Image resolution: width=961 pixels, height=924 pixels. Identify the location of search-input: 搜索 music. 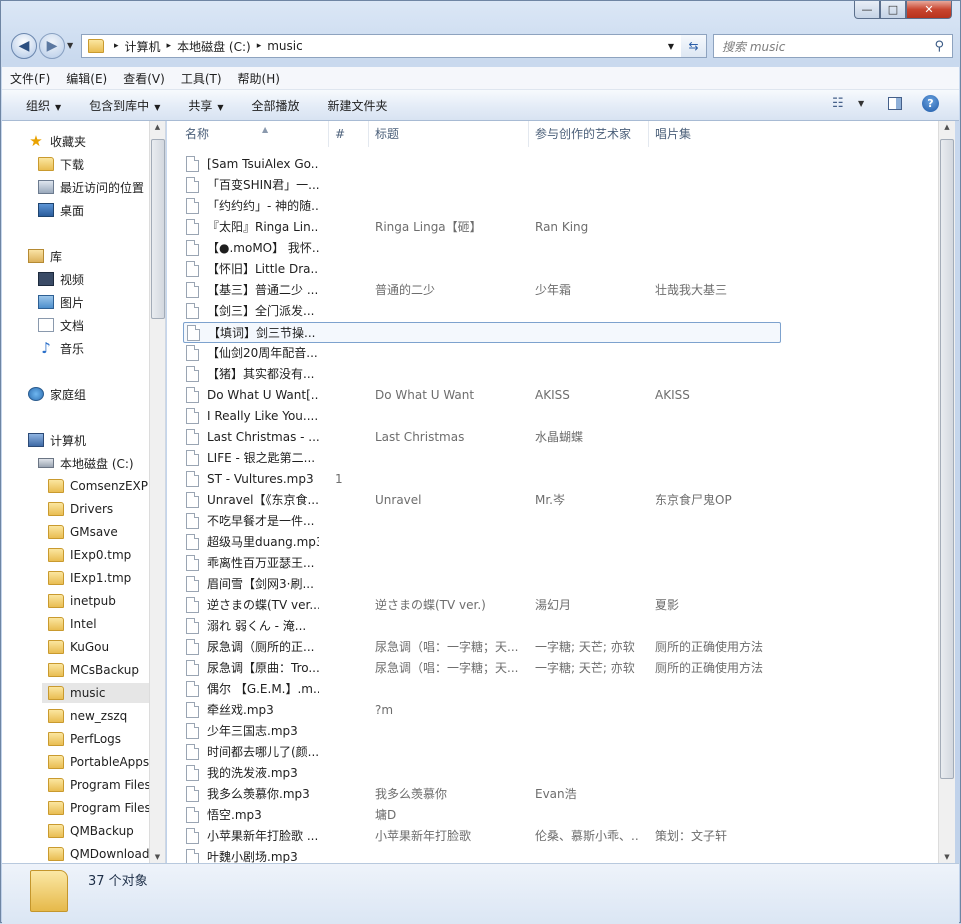
(824, 46).